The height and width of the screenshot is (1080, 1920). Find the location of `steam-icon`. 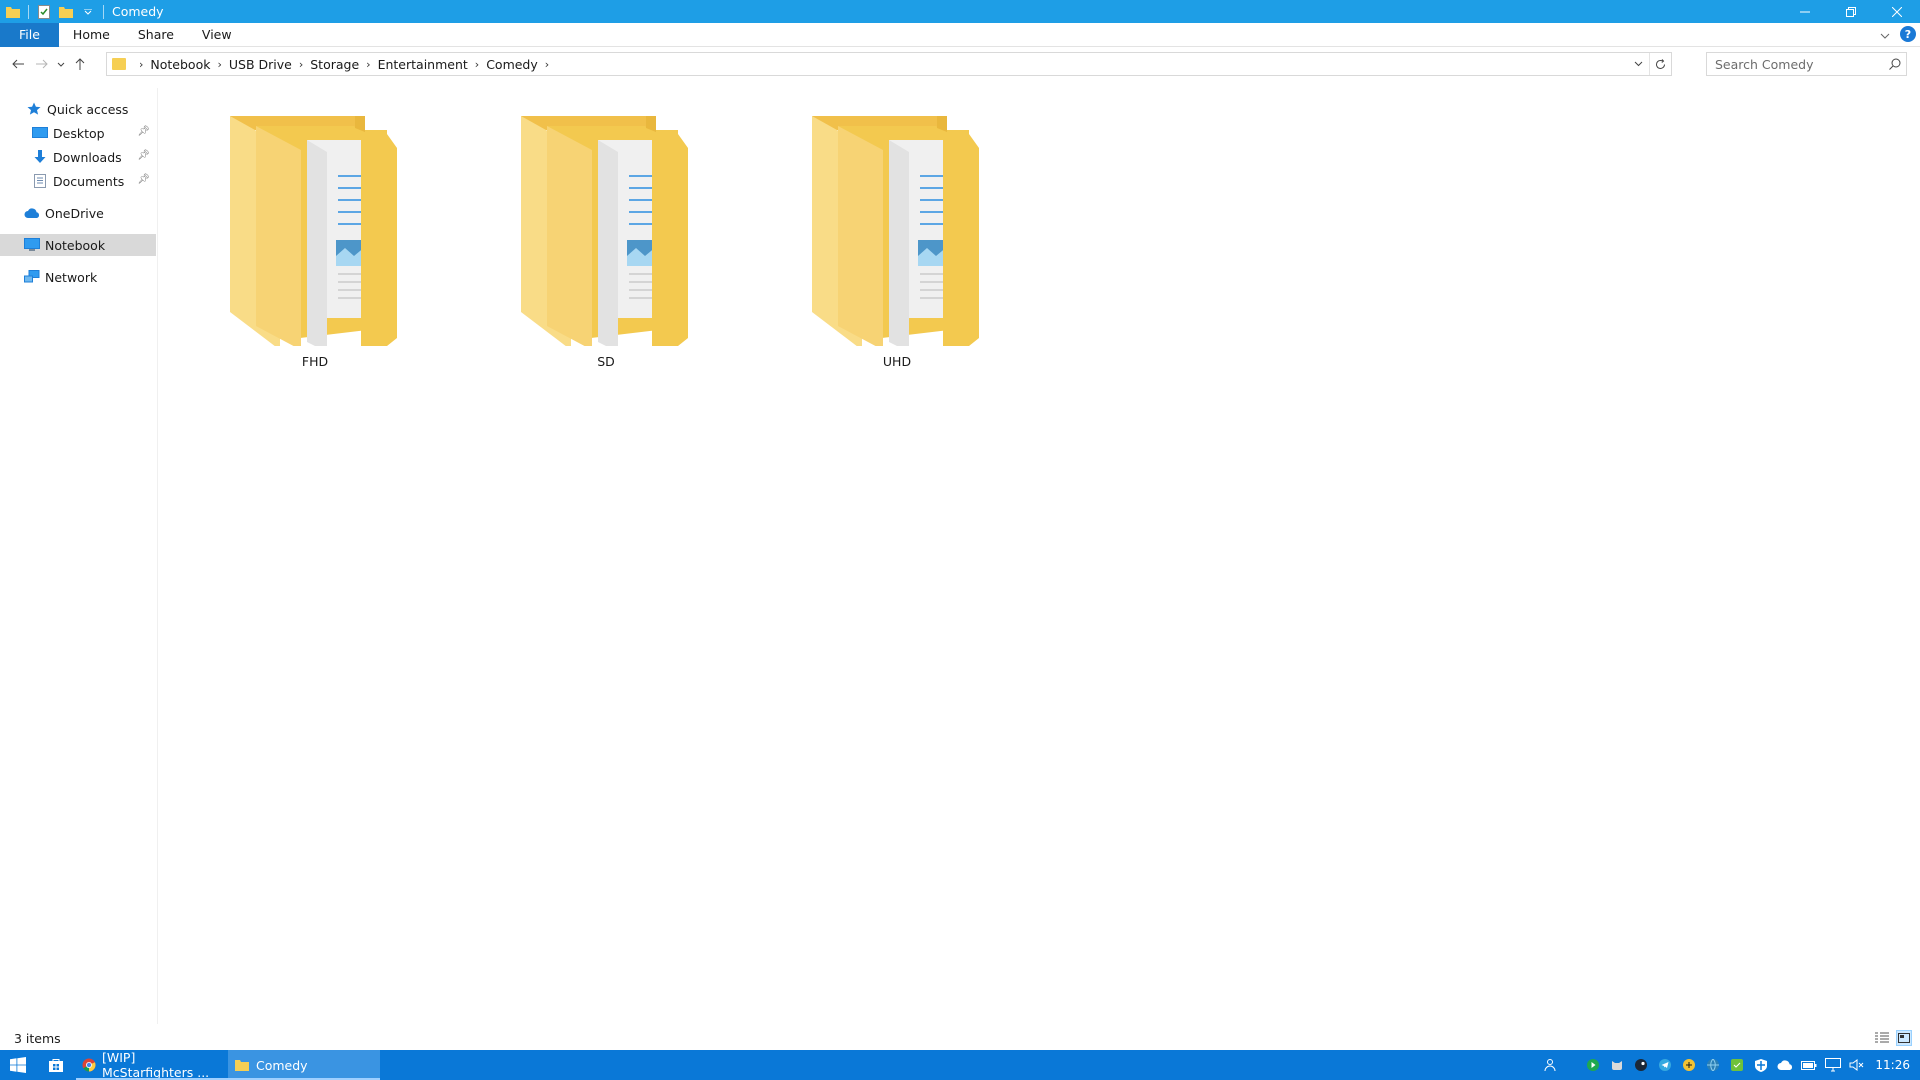

steam-icon is located at coordinates (1641, 1065).